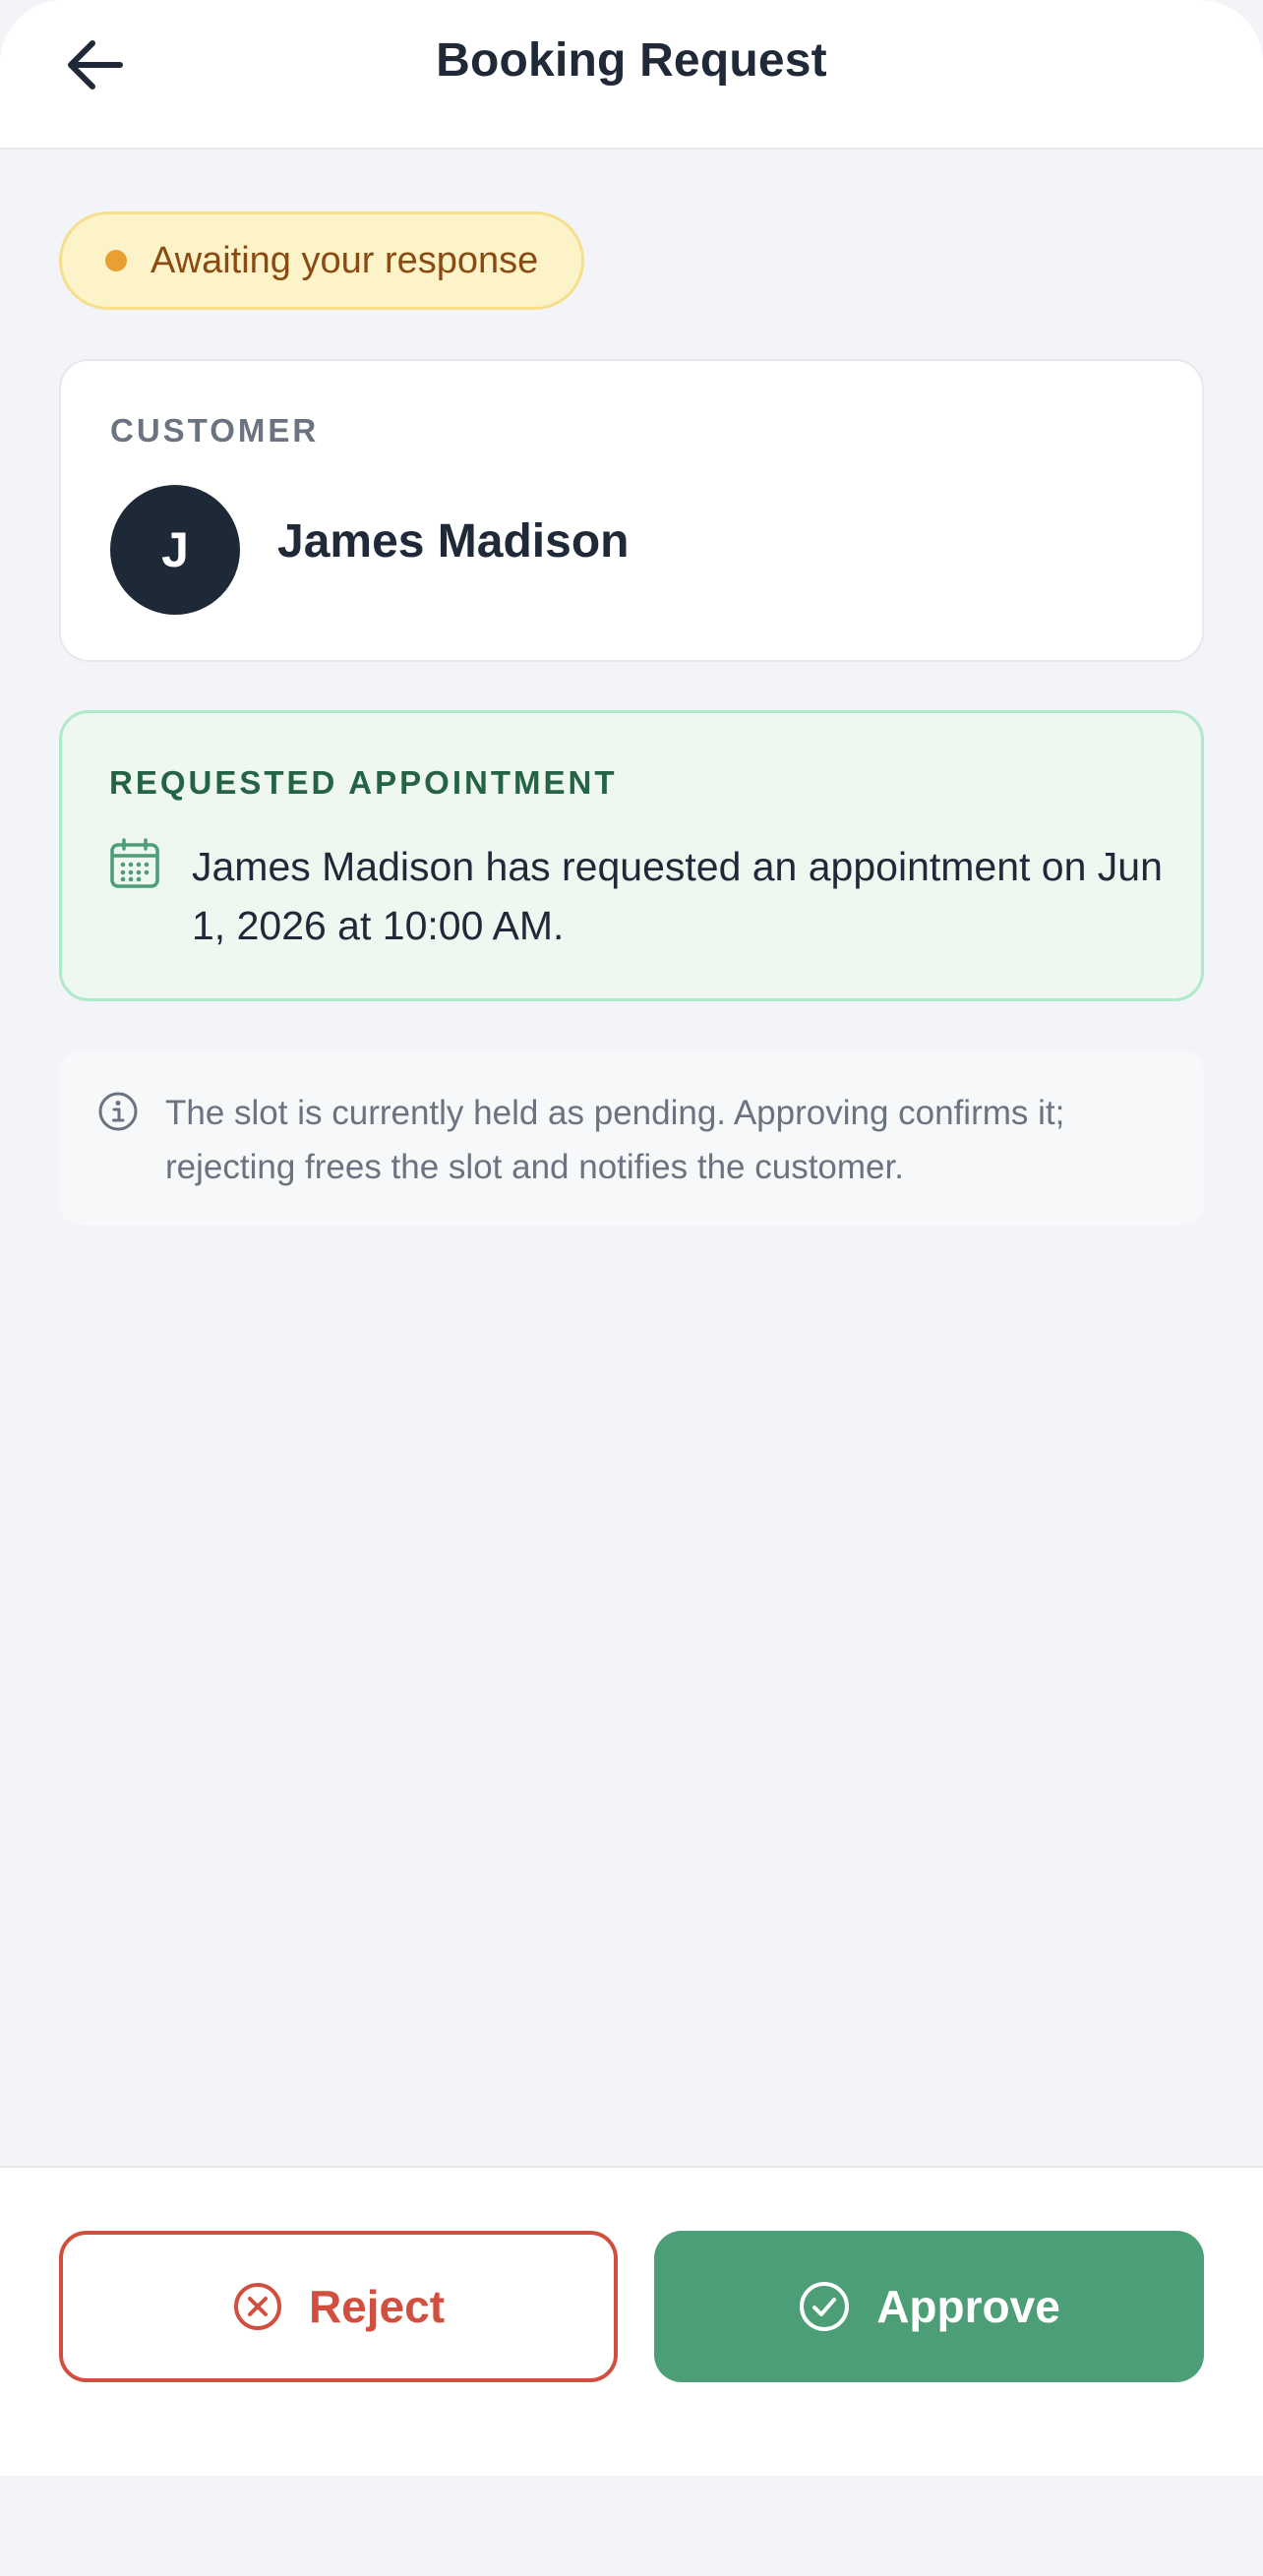 The image size is (1263, 2576). Describe the element at coordinates (825, 2307) in the screenshot. I see `check-circle-icon` at that location.